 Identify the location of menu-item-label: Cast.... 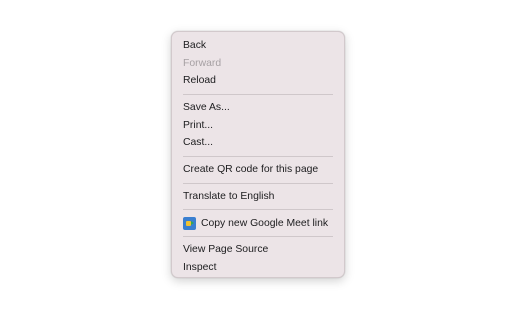
(198, 143).